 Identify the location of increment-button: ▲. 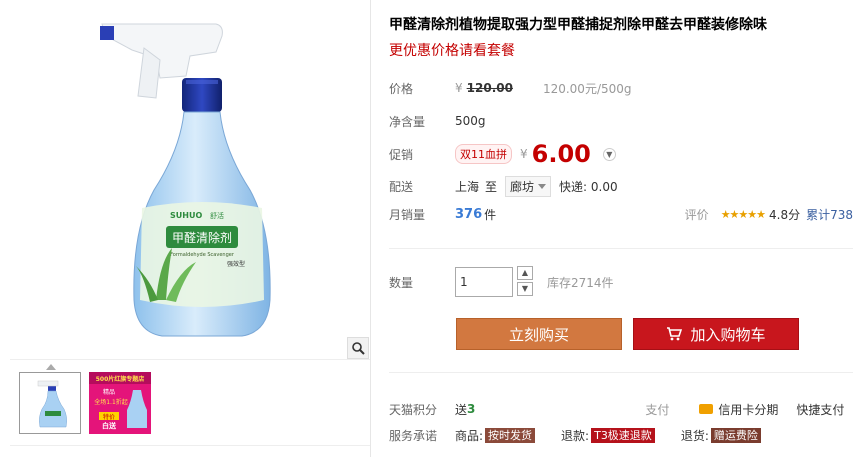
(525, 273).